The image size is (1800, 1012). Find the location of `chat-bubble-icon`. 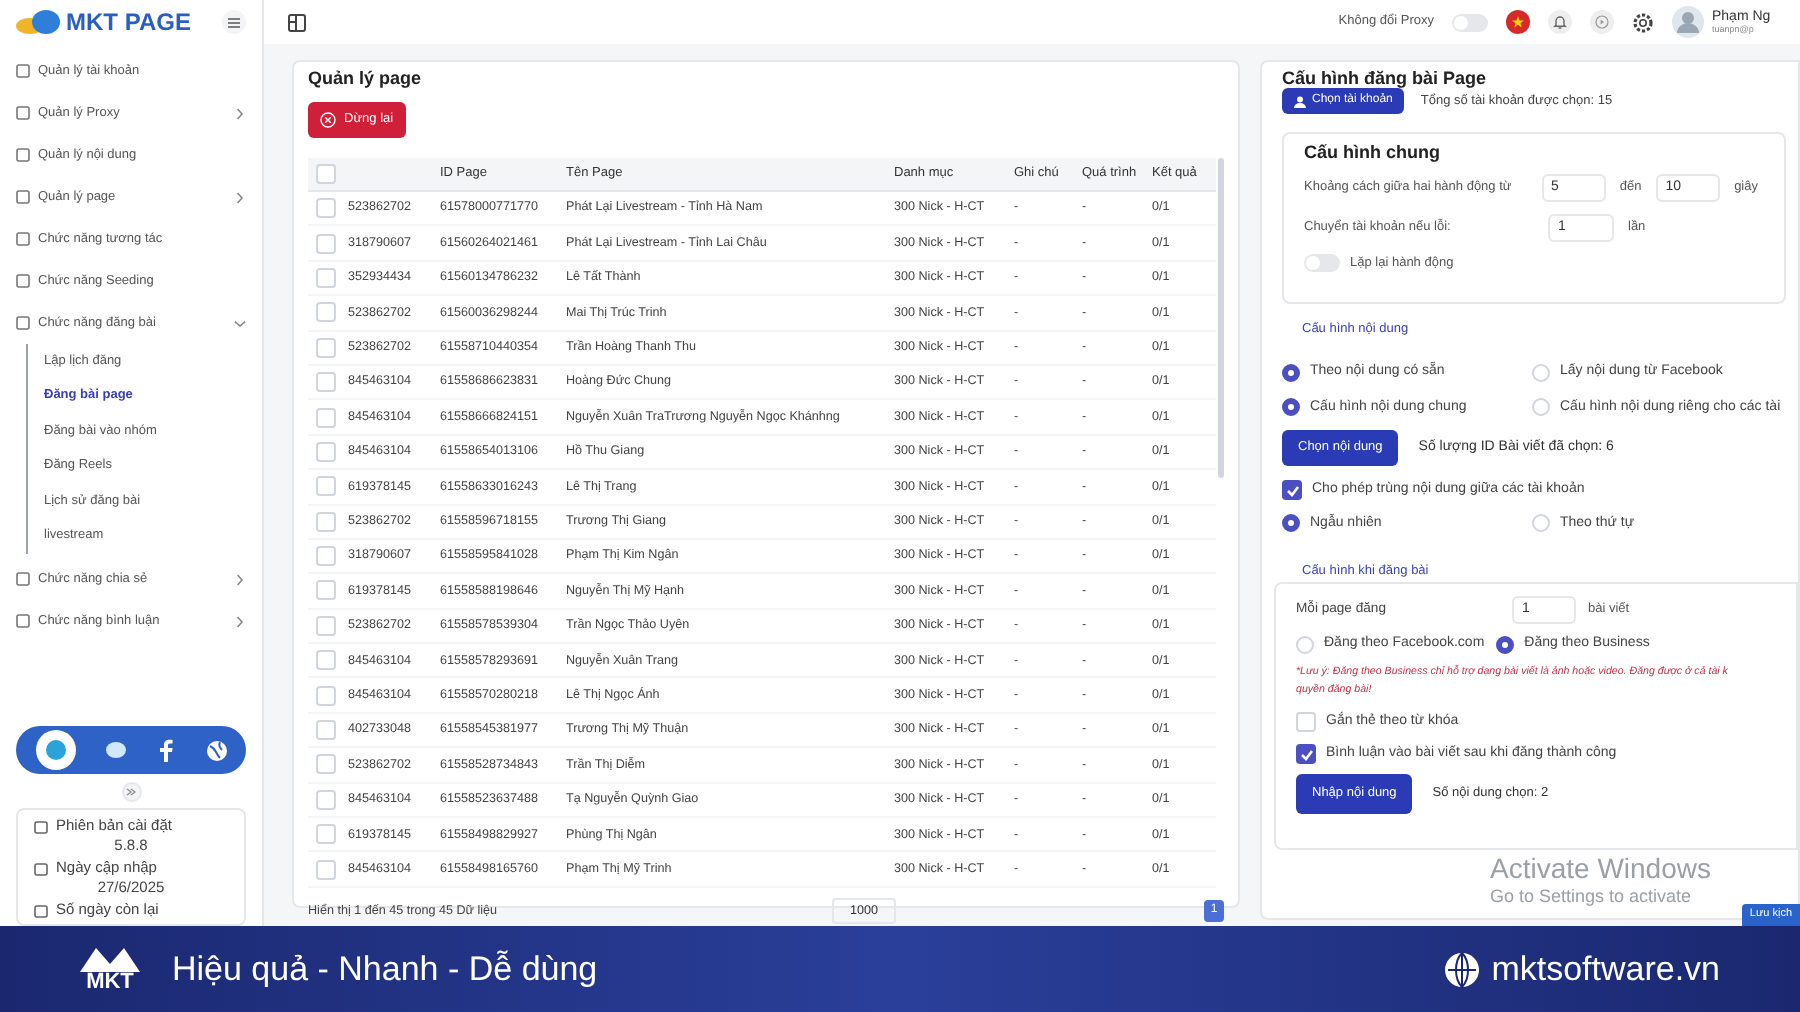

chat-bubble-icon is located at coordinates (115, 750).